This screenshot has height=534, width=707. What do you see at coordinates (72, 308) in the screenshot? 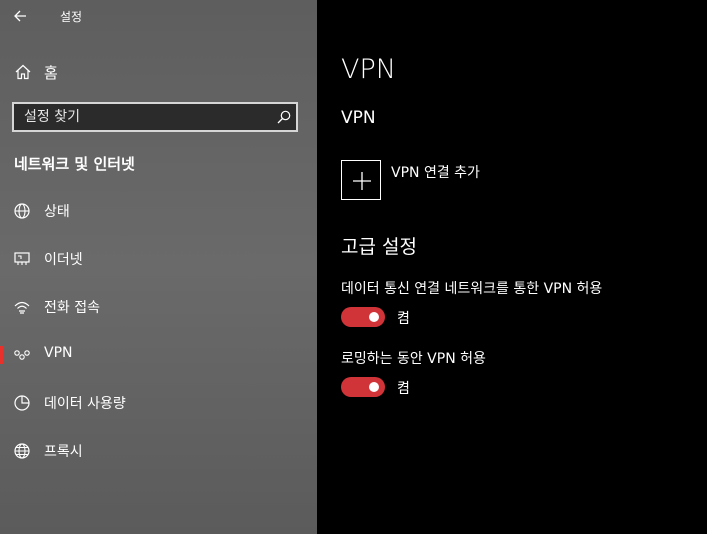
I see `sidebar-item-label: 전화 접속` at bounding box center [72, 308].